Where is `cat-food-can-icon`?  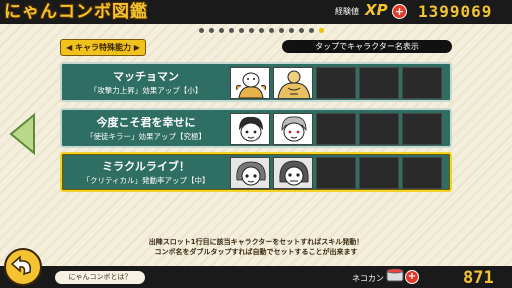 cat-food-can-icon is located at coordinates (395, 275).